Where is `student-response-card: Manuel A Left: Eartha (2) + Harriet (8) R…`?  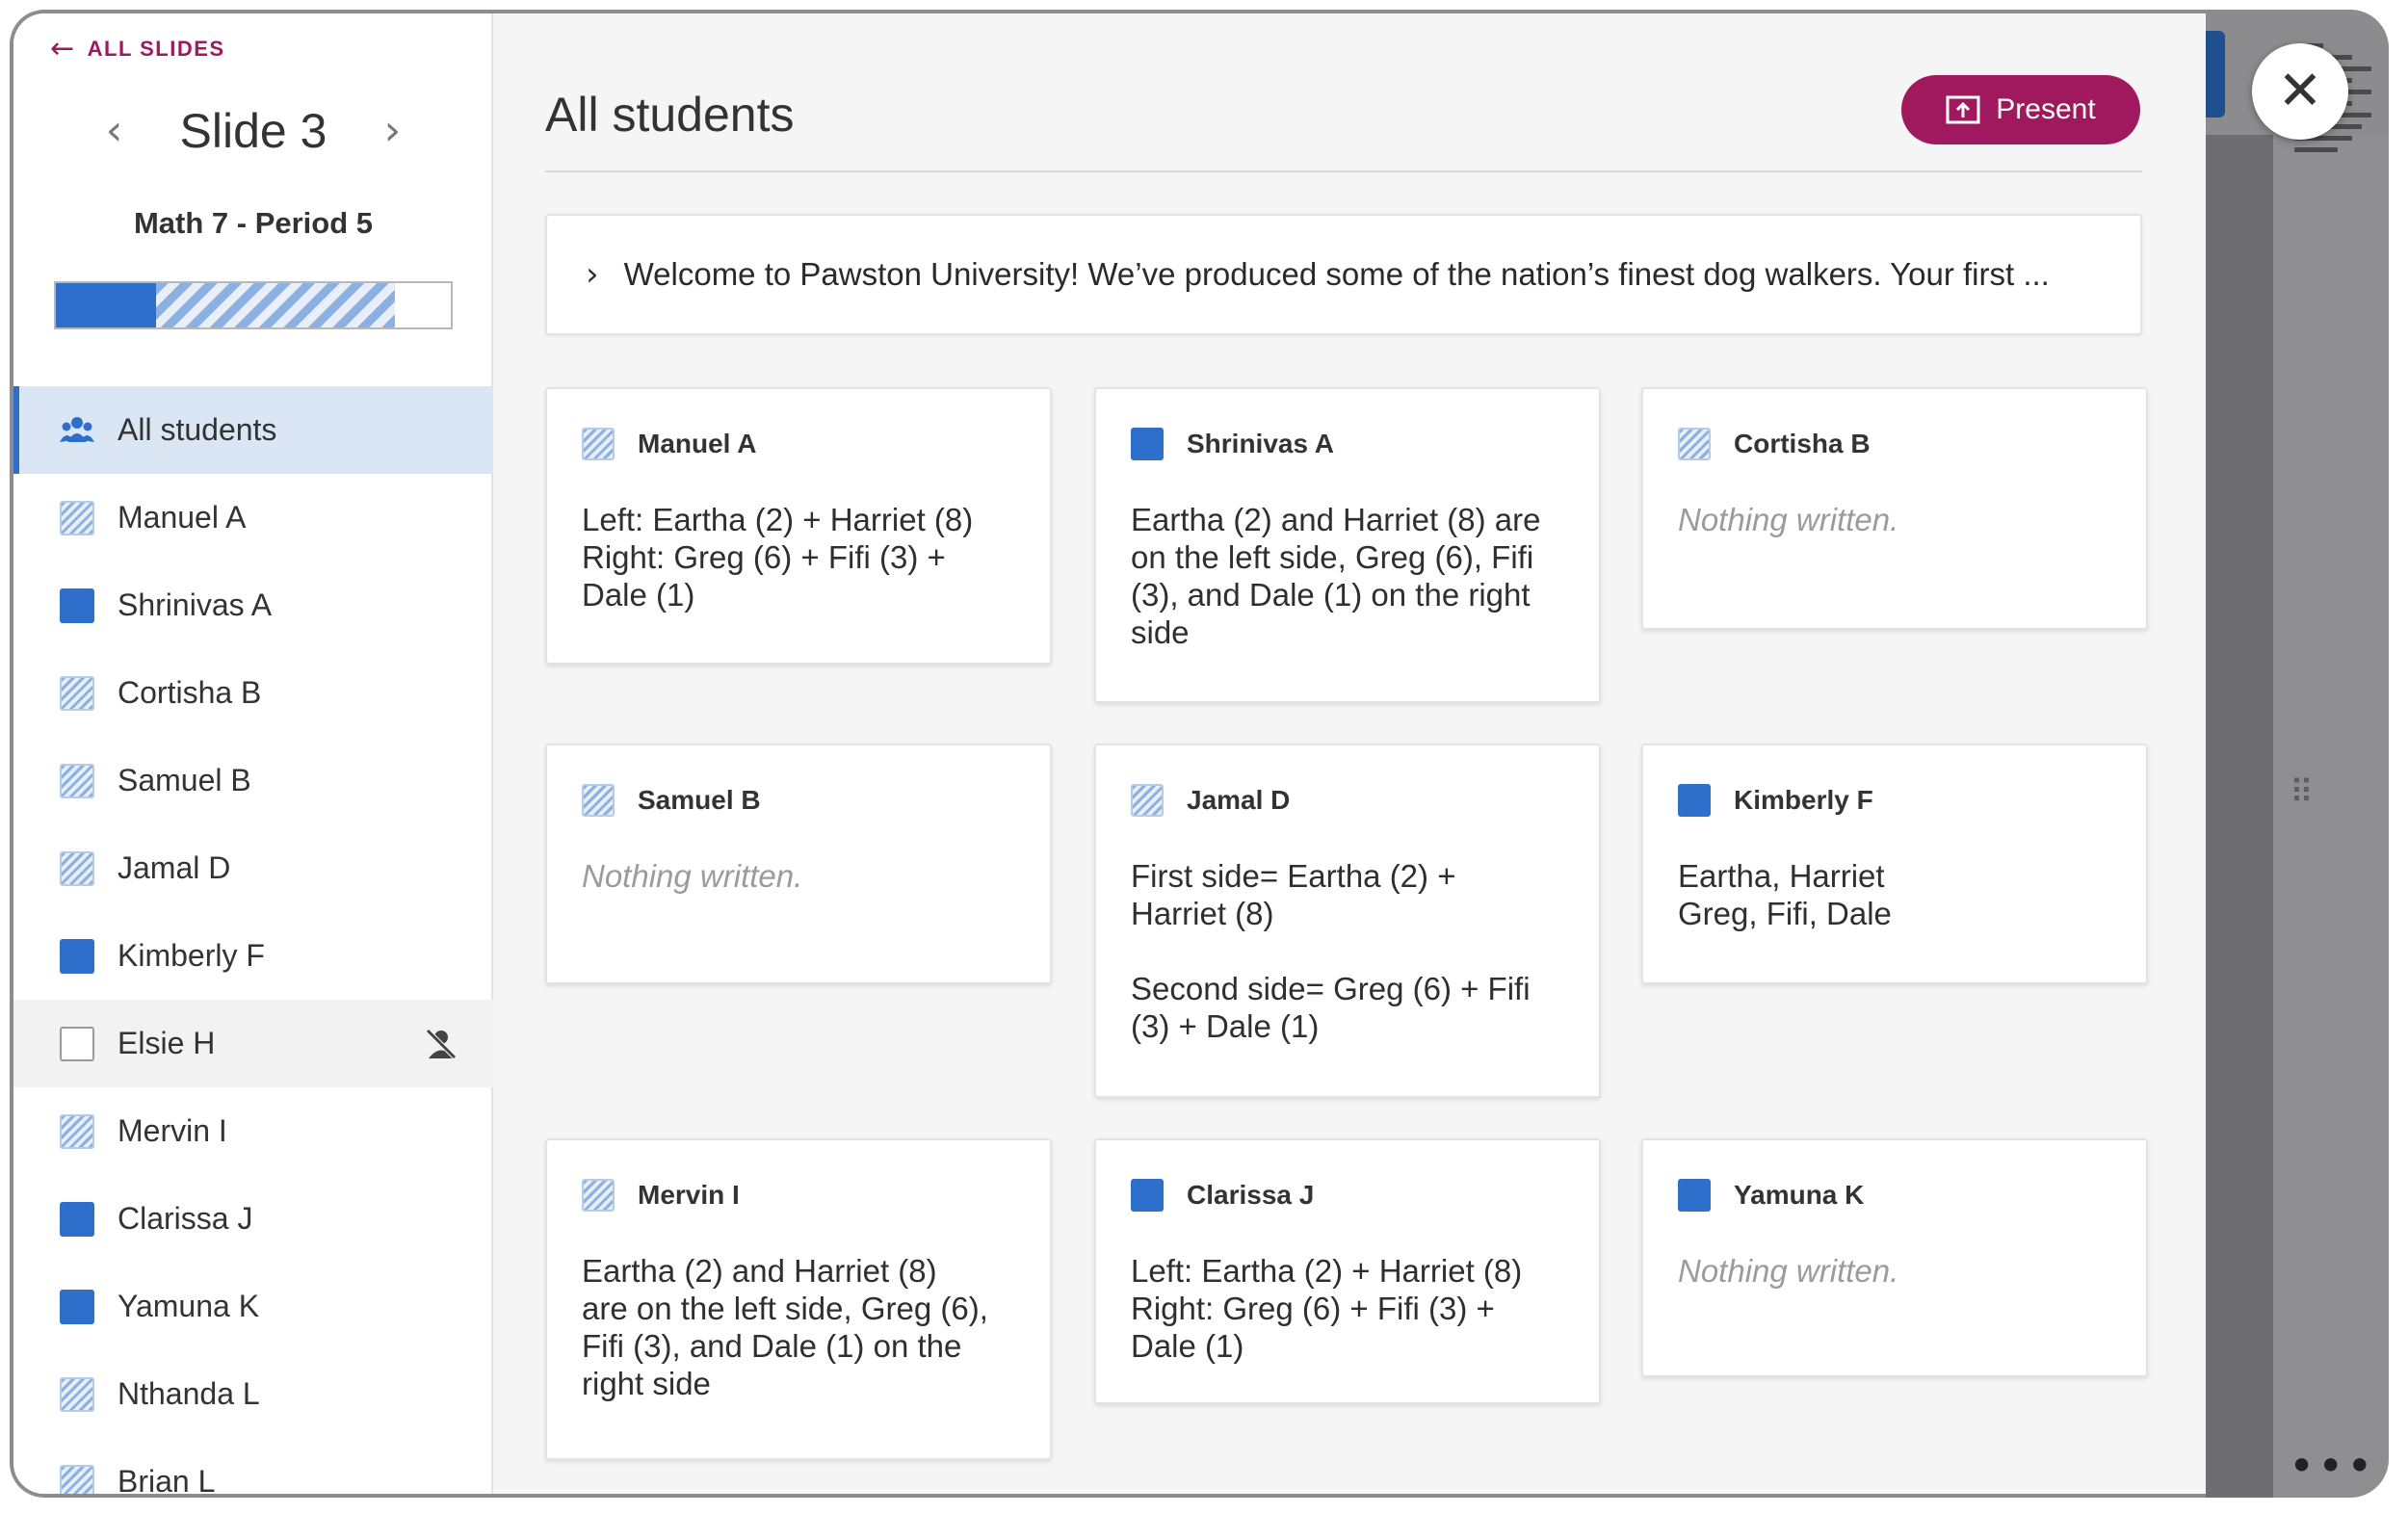 student-response-card: Manuel A Left: Eartha (2) + Harriet (8) R… is located at coordinates (798, 526).